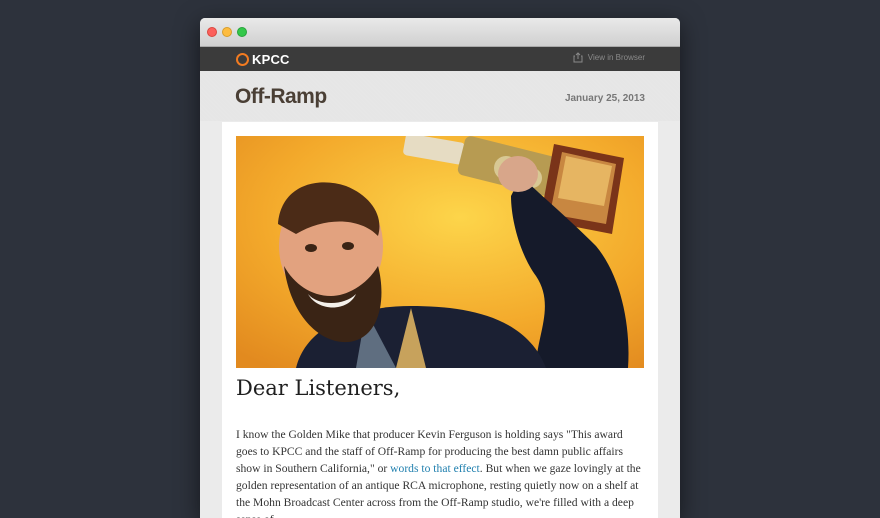  Describe the element at coordinates (242, 32) in the screenshot. I see `zoom-window-button` at that location.